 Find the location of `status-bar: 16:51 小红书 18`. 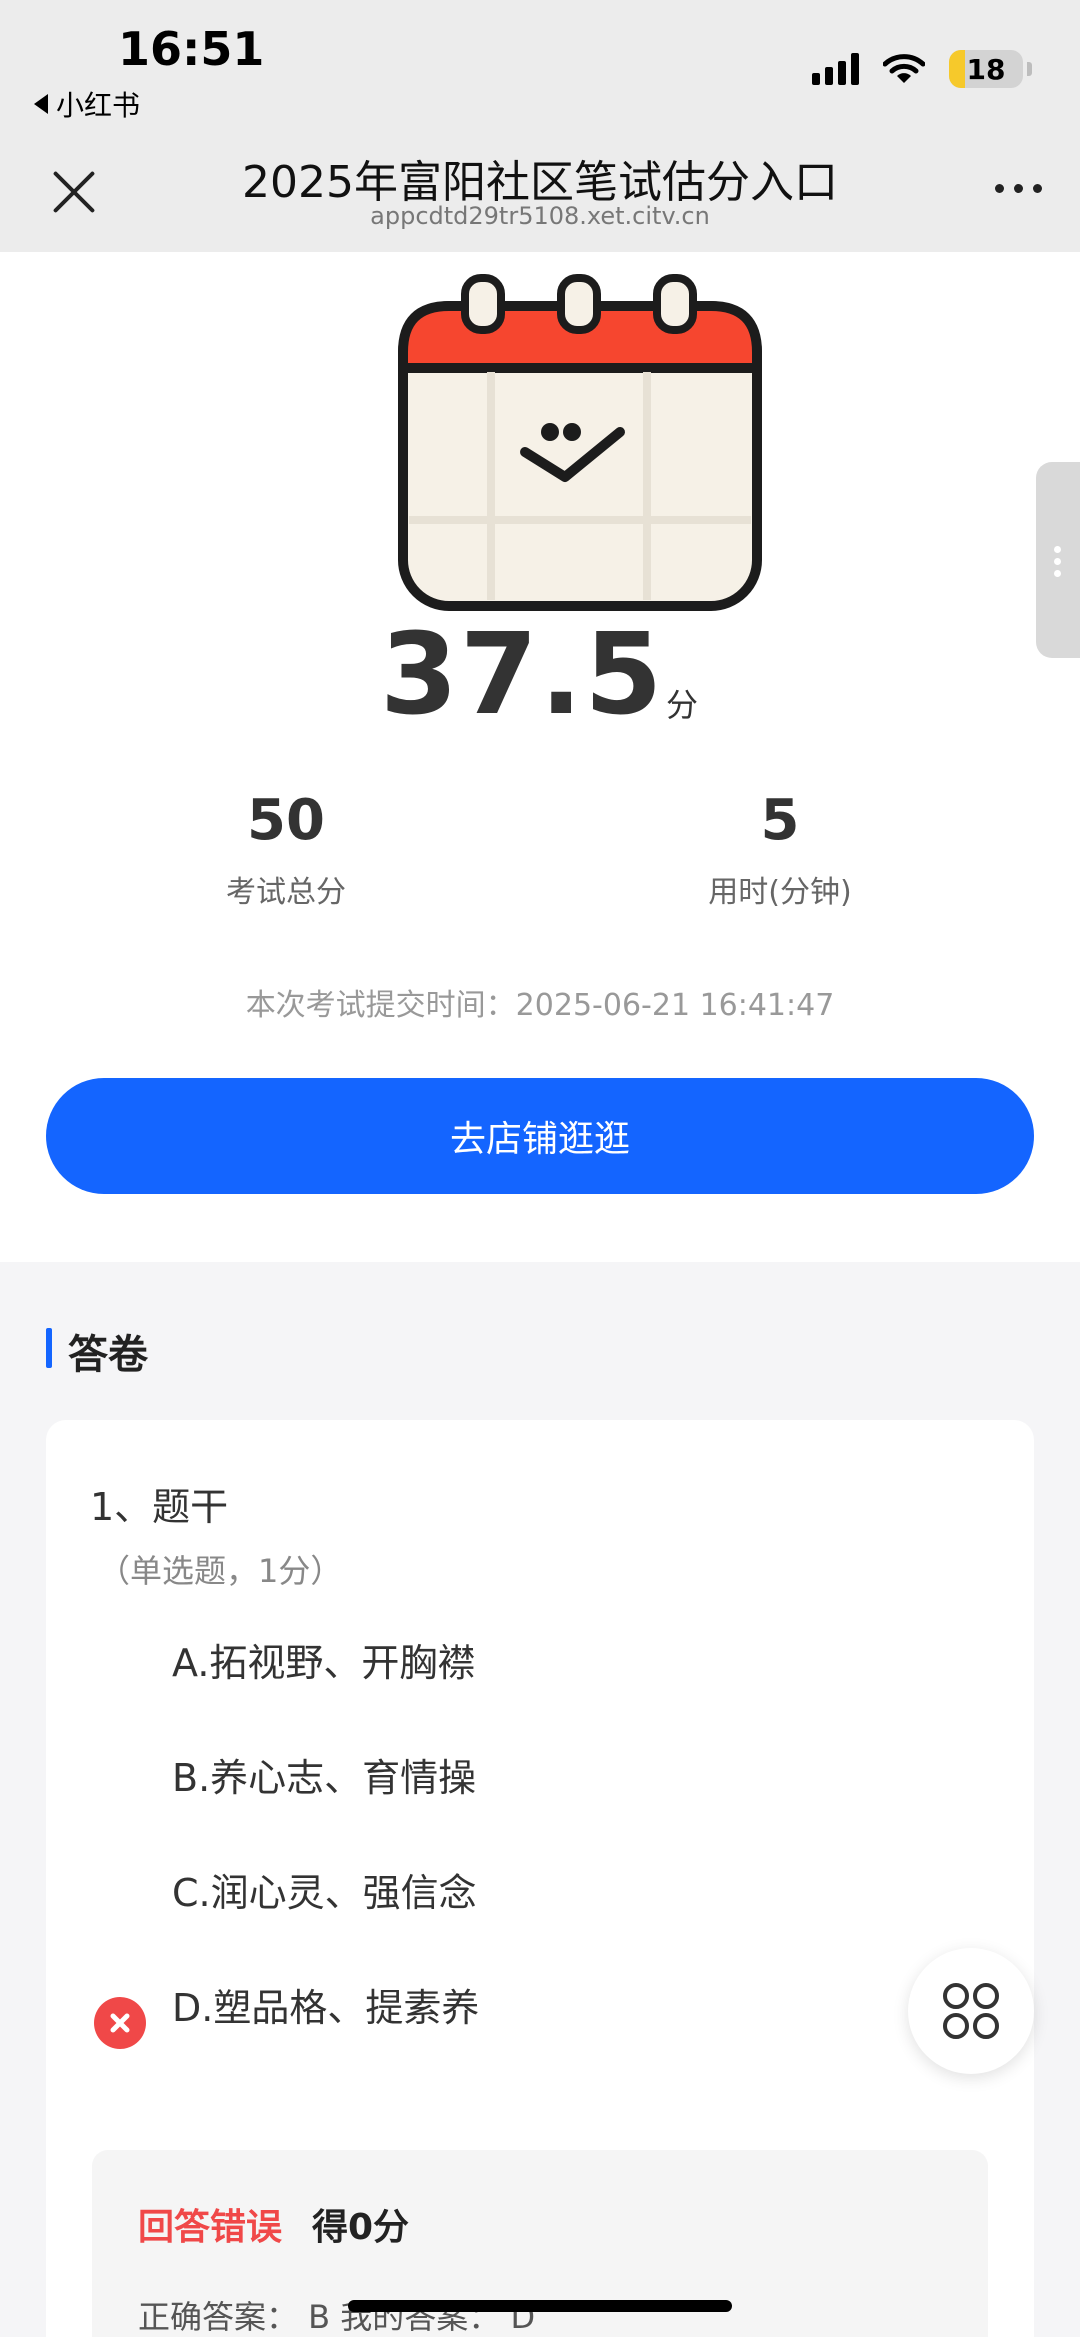

status-bar: 16:51 小红书 18 is located at coordinates (540, 61).